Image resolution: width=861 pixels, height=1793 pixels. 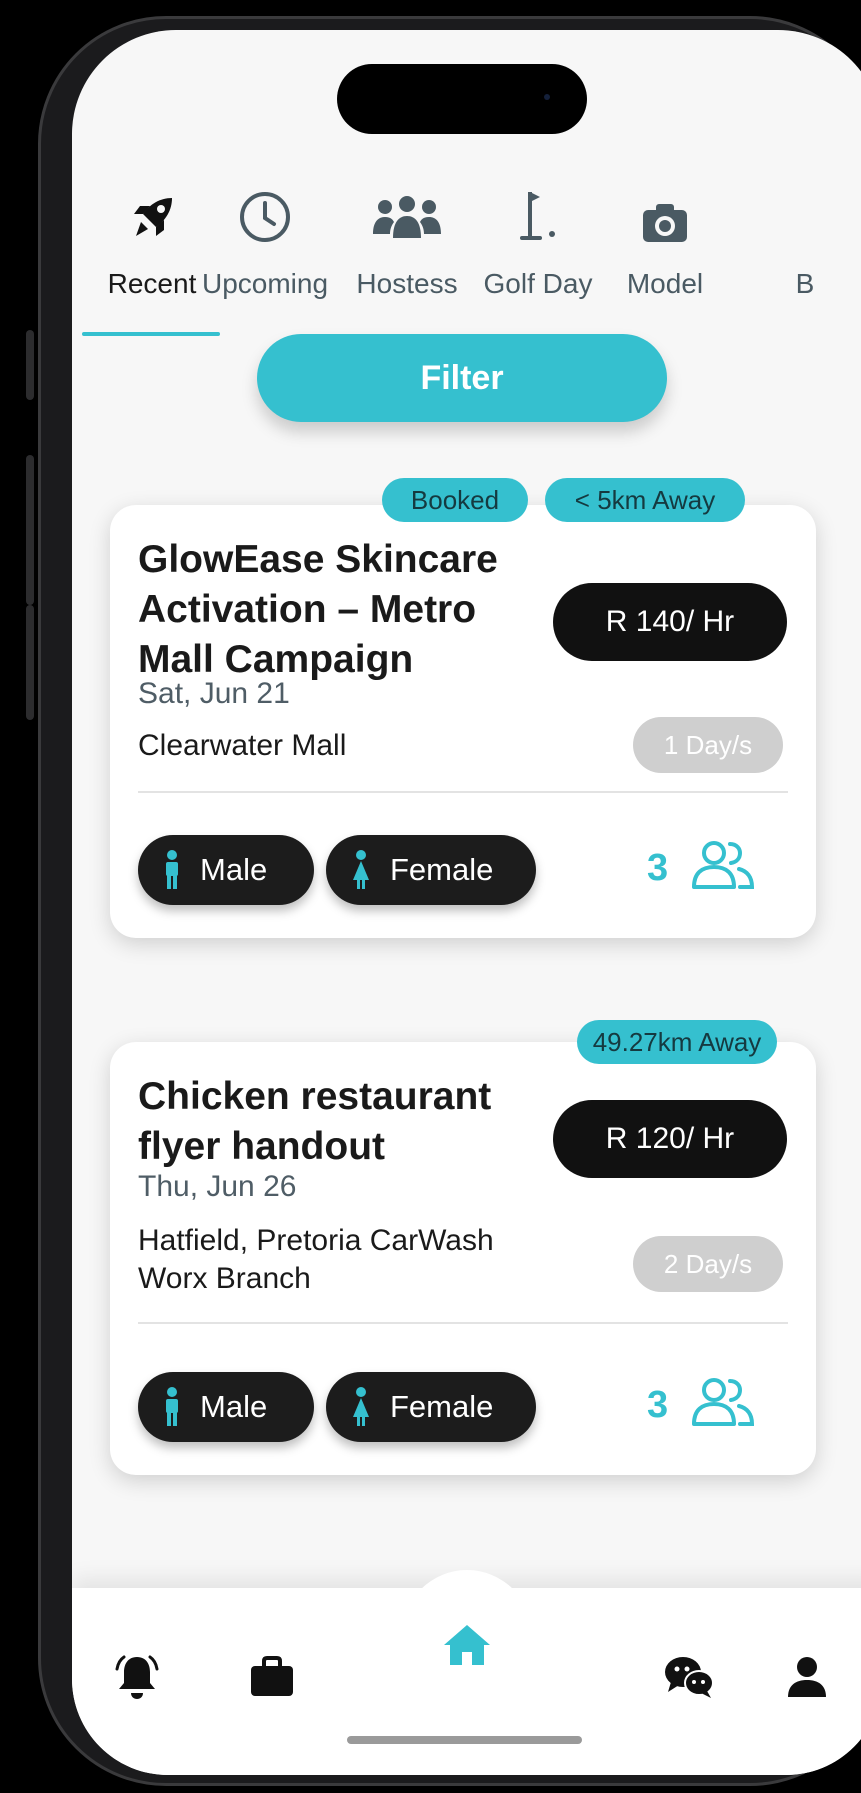 I want to click on job-location: Clearwater Mall, so click(x=242, y=745).